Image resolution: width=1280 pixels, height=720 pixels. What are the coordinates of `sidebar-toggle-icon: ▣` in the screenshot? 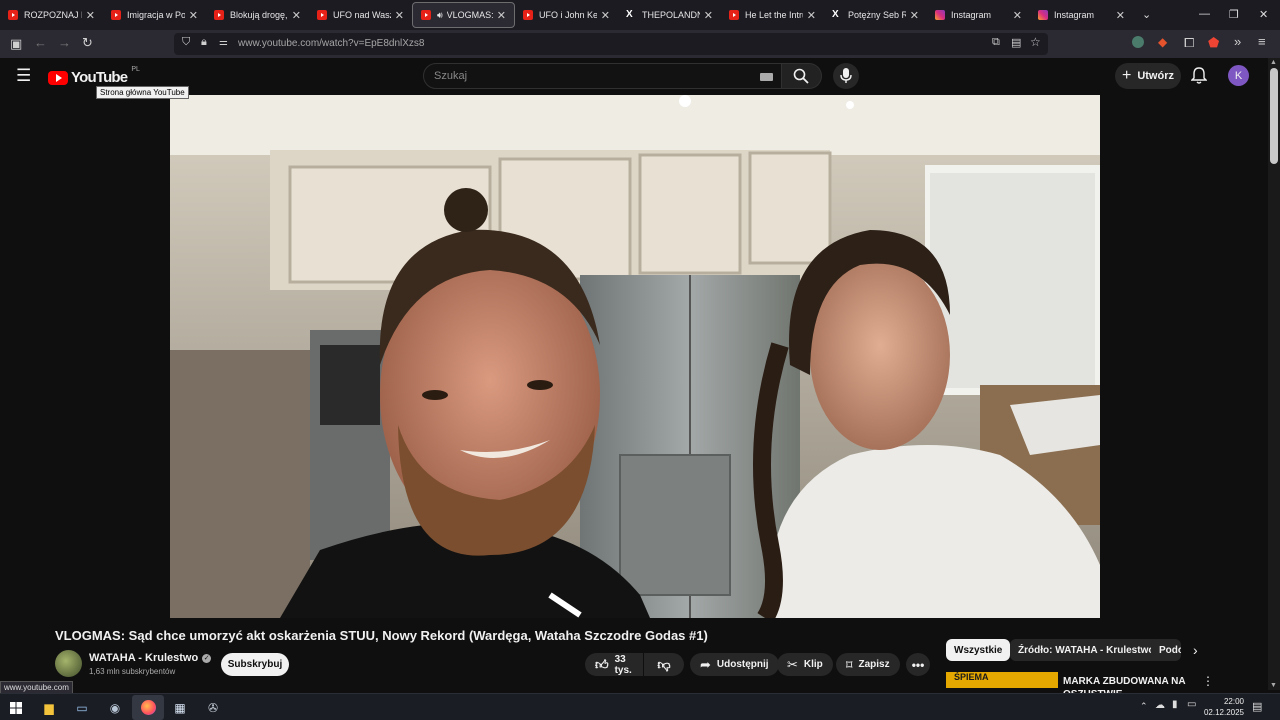 It's located at (16, 44).